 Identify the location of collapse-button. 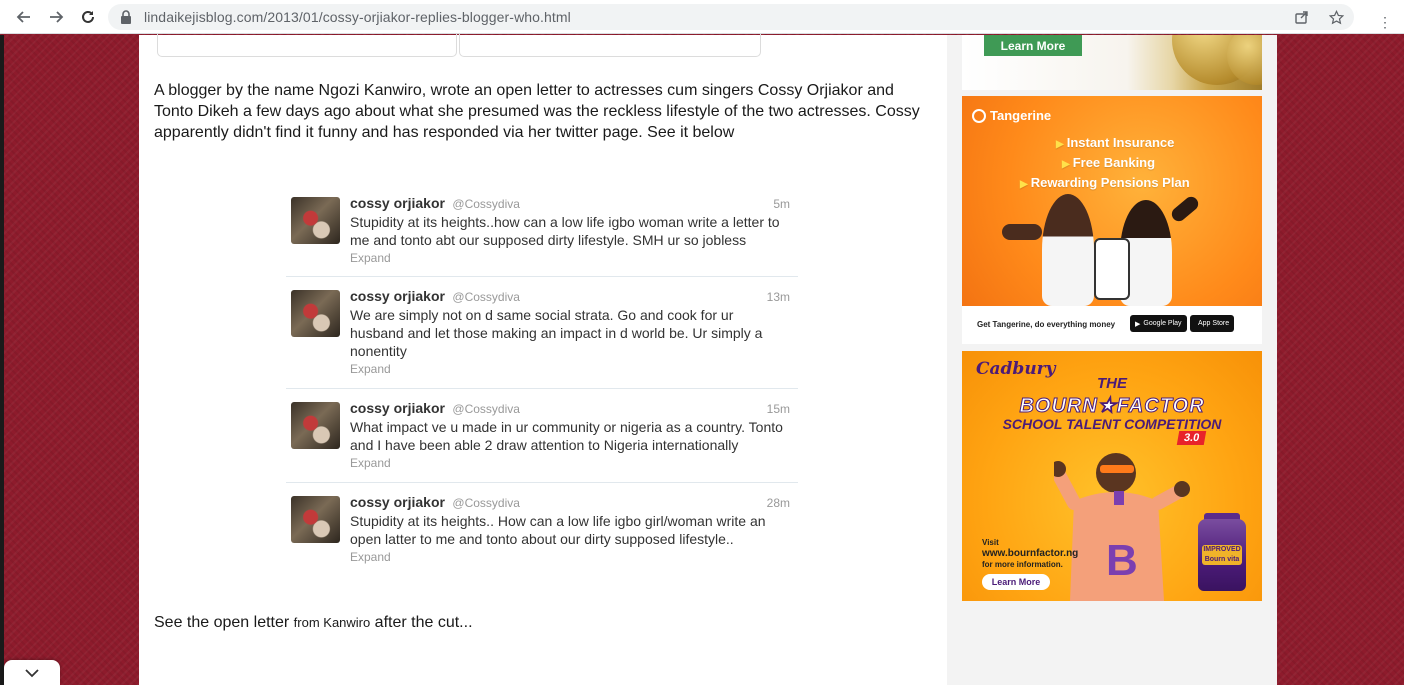
(32, 672).